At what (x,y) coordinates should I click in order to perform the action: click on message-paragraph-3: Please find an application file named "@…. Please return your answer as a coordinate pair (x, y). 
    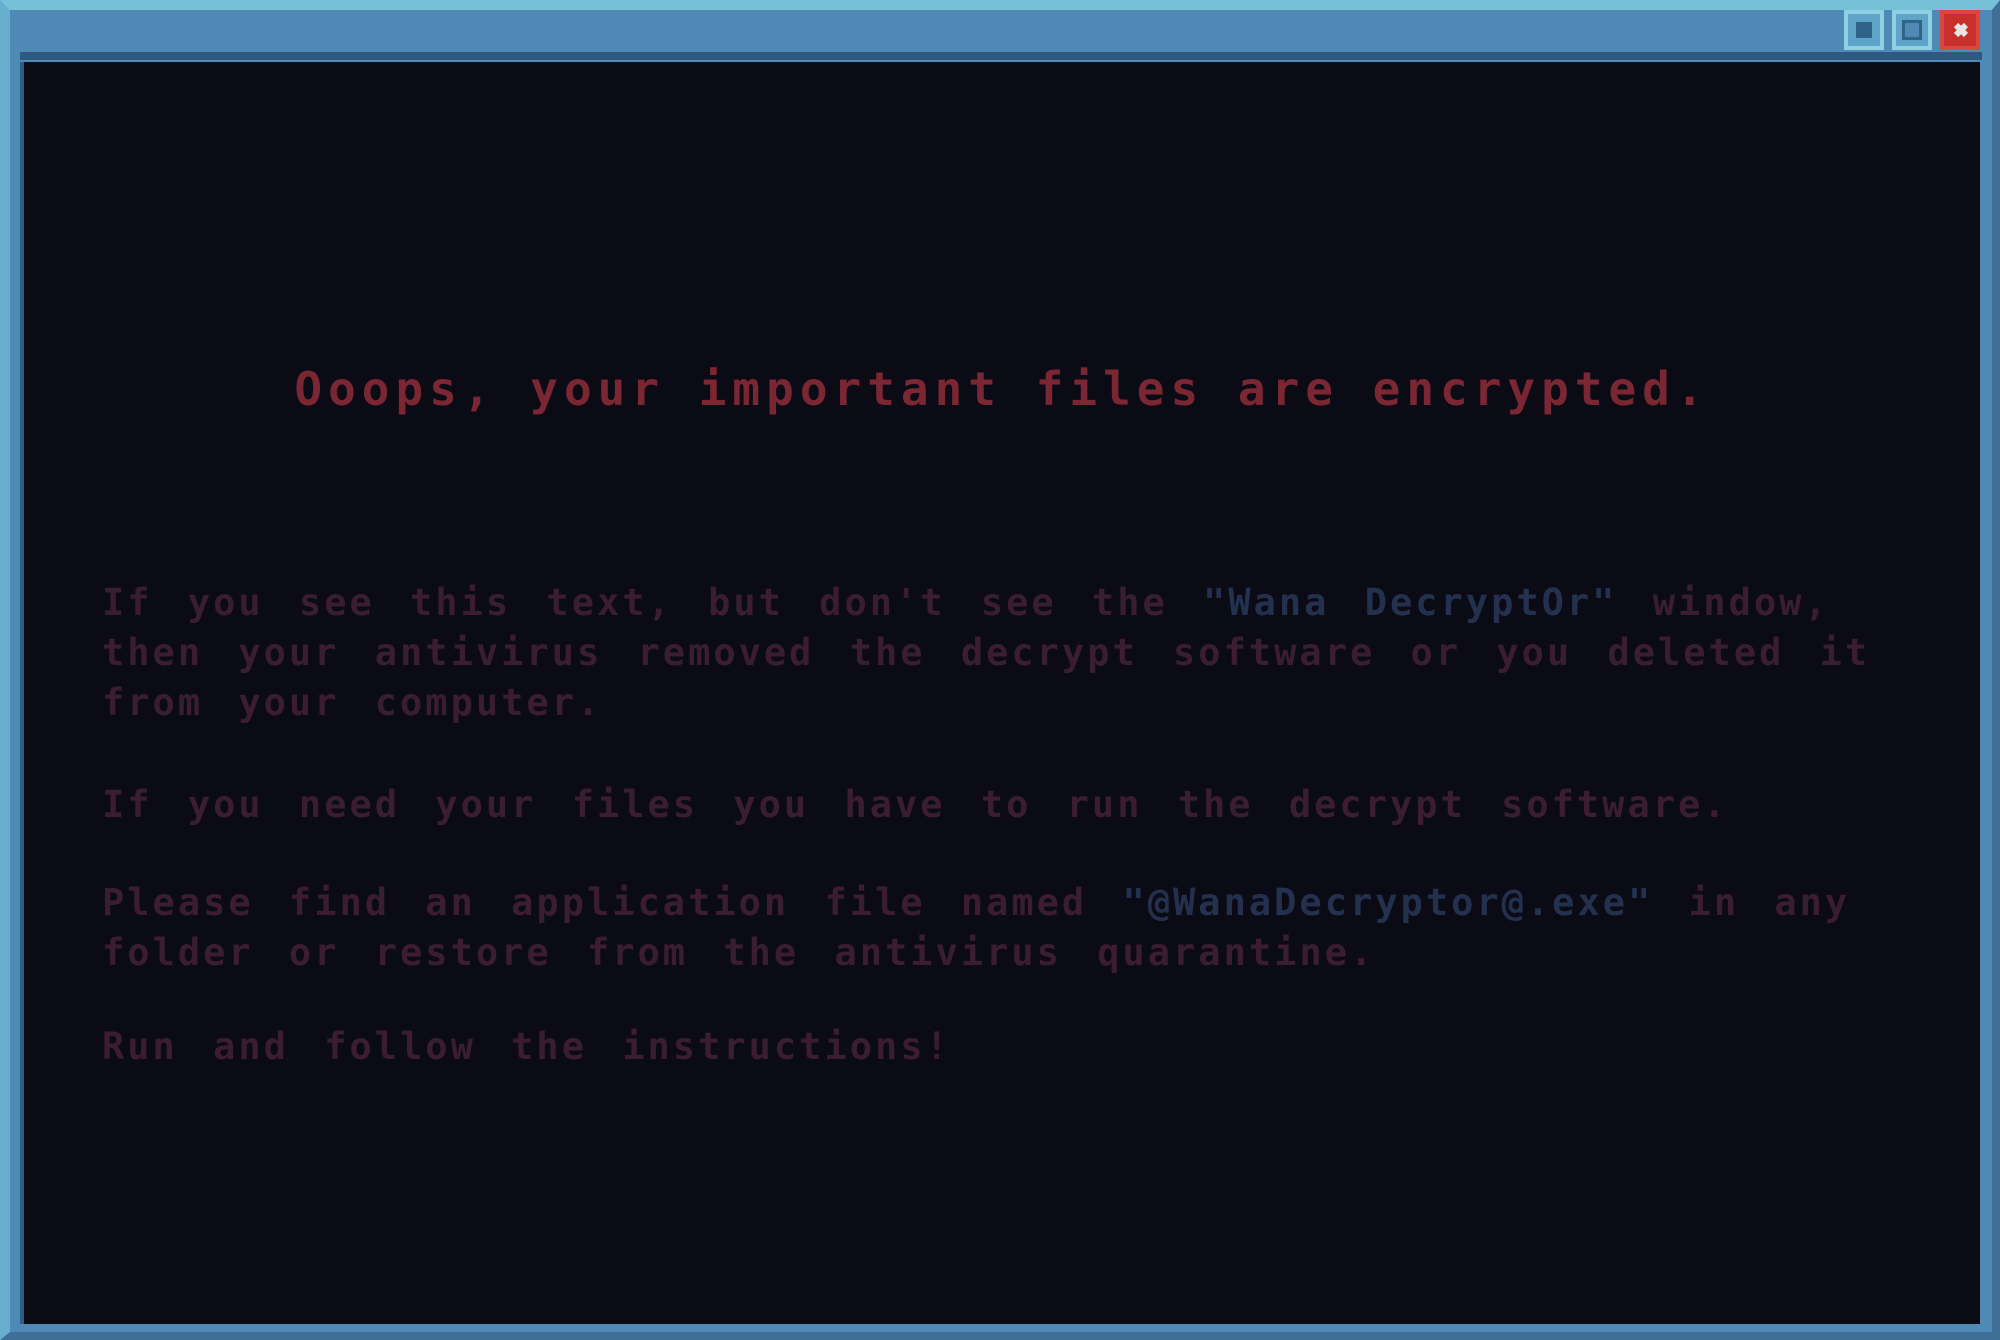
    Looking at the image, I should click on (1012, 928).